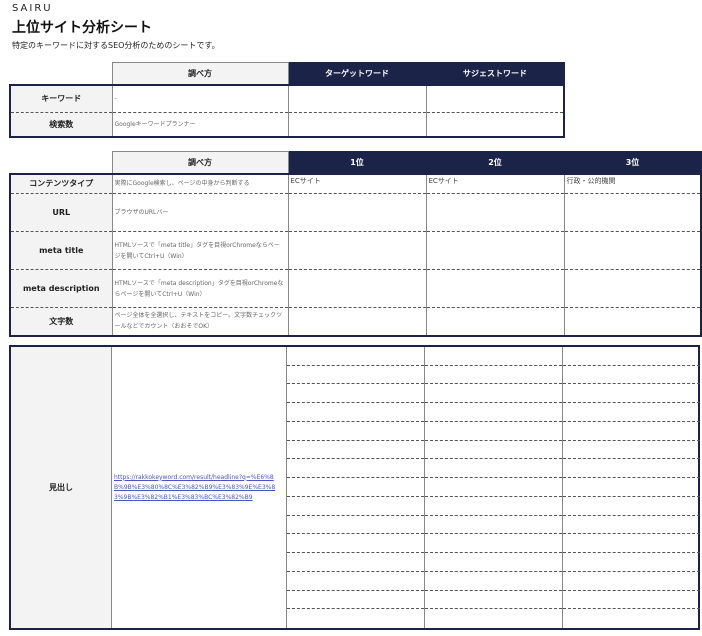 Image resolution: width=702 pixels, height=636 pixels. Describe the element at coordinates (60, 288) in the screenshot. I see `row-label-meta-description: meta description` at that location.